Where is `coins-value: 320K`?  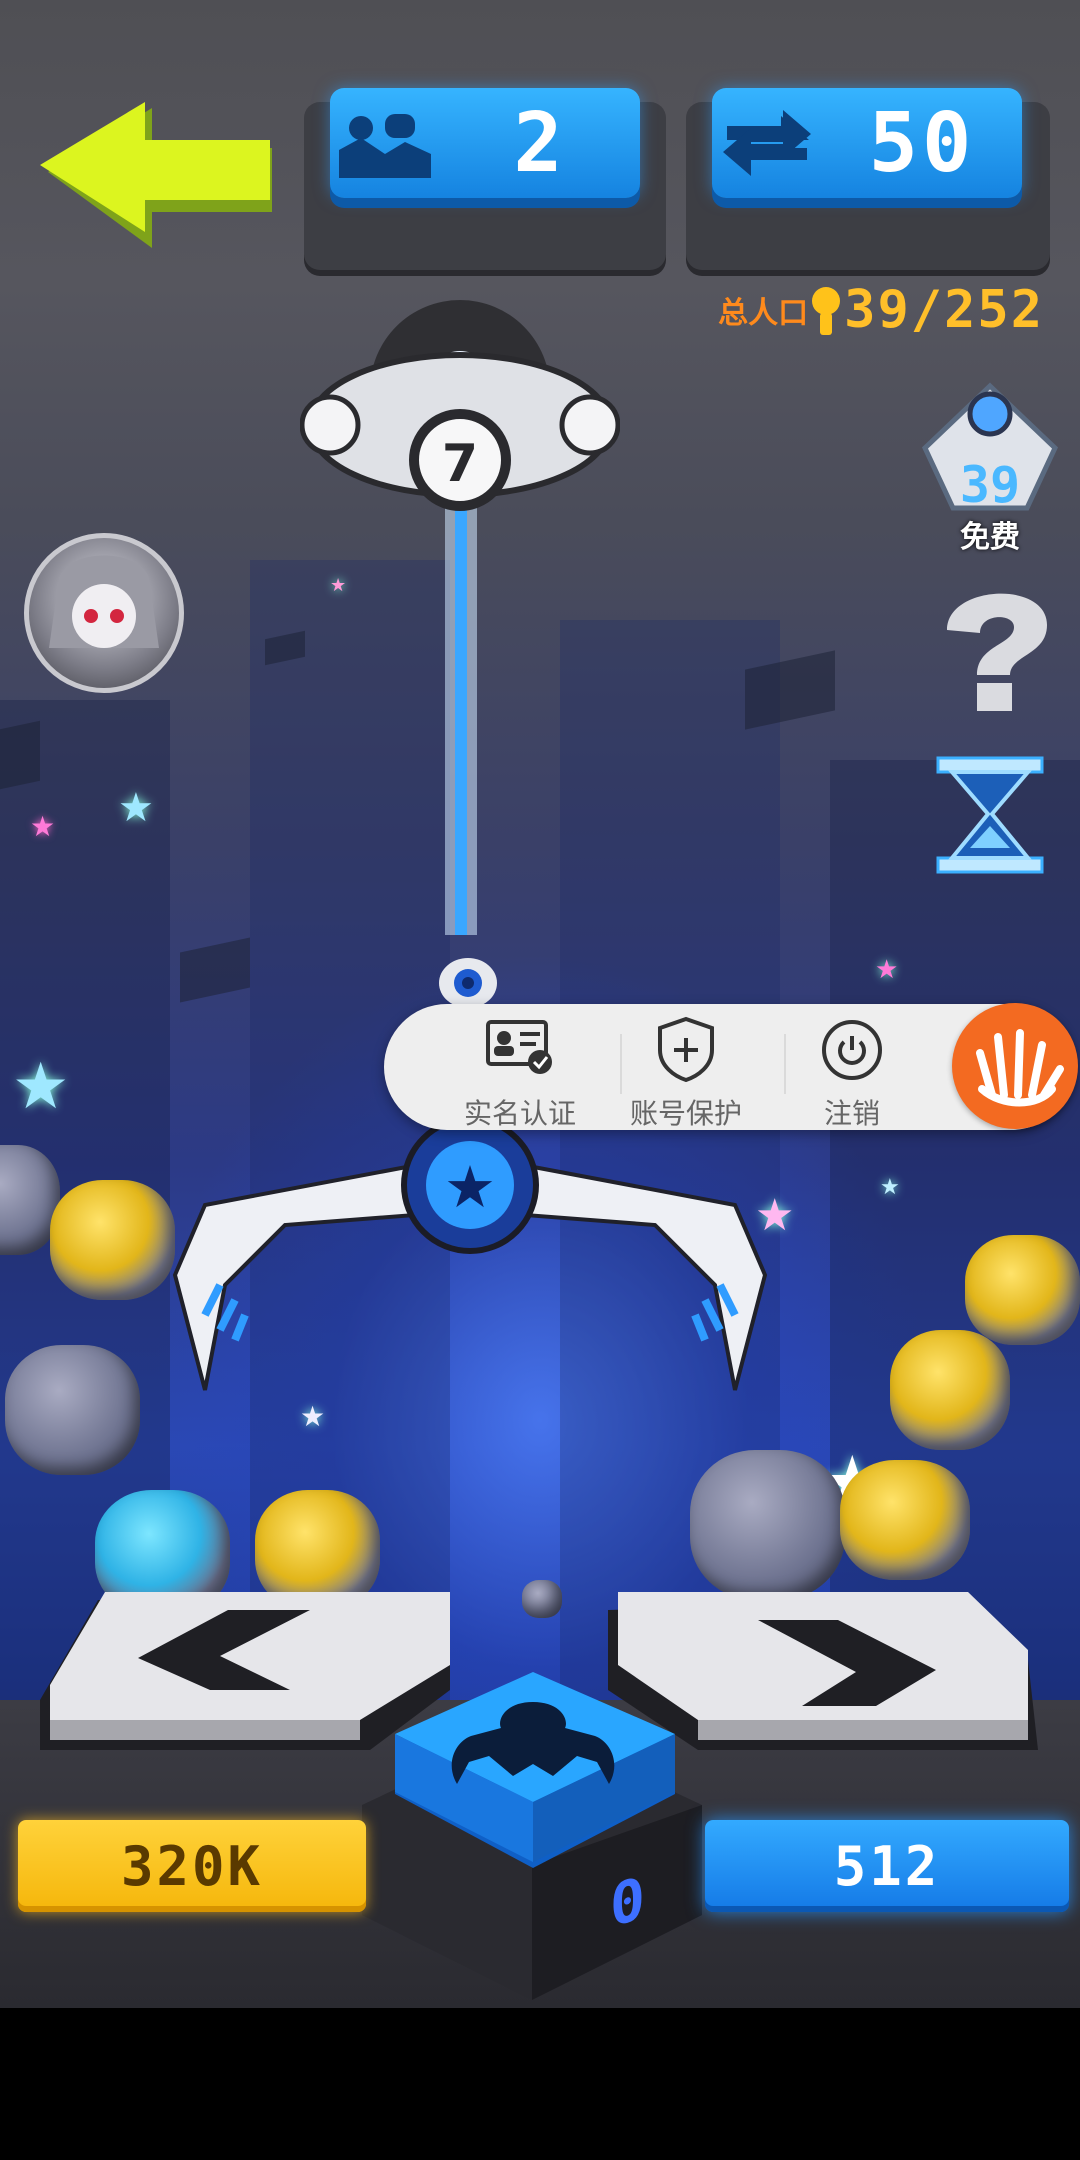 coins-value: 320K is located at coordinates (192, 1866).